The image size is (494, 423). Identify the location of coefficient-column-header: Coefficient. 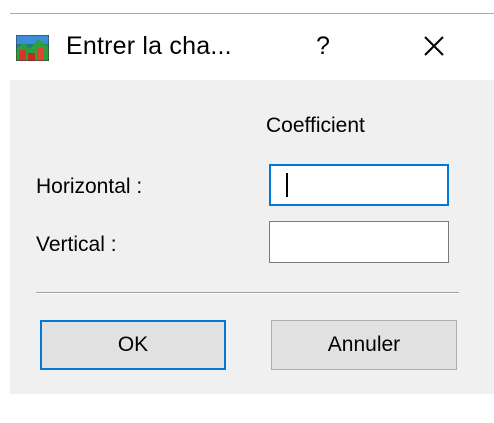
(315, 125).